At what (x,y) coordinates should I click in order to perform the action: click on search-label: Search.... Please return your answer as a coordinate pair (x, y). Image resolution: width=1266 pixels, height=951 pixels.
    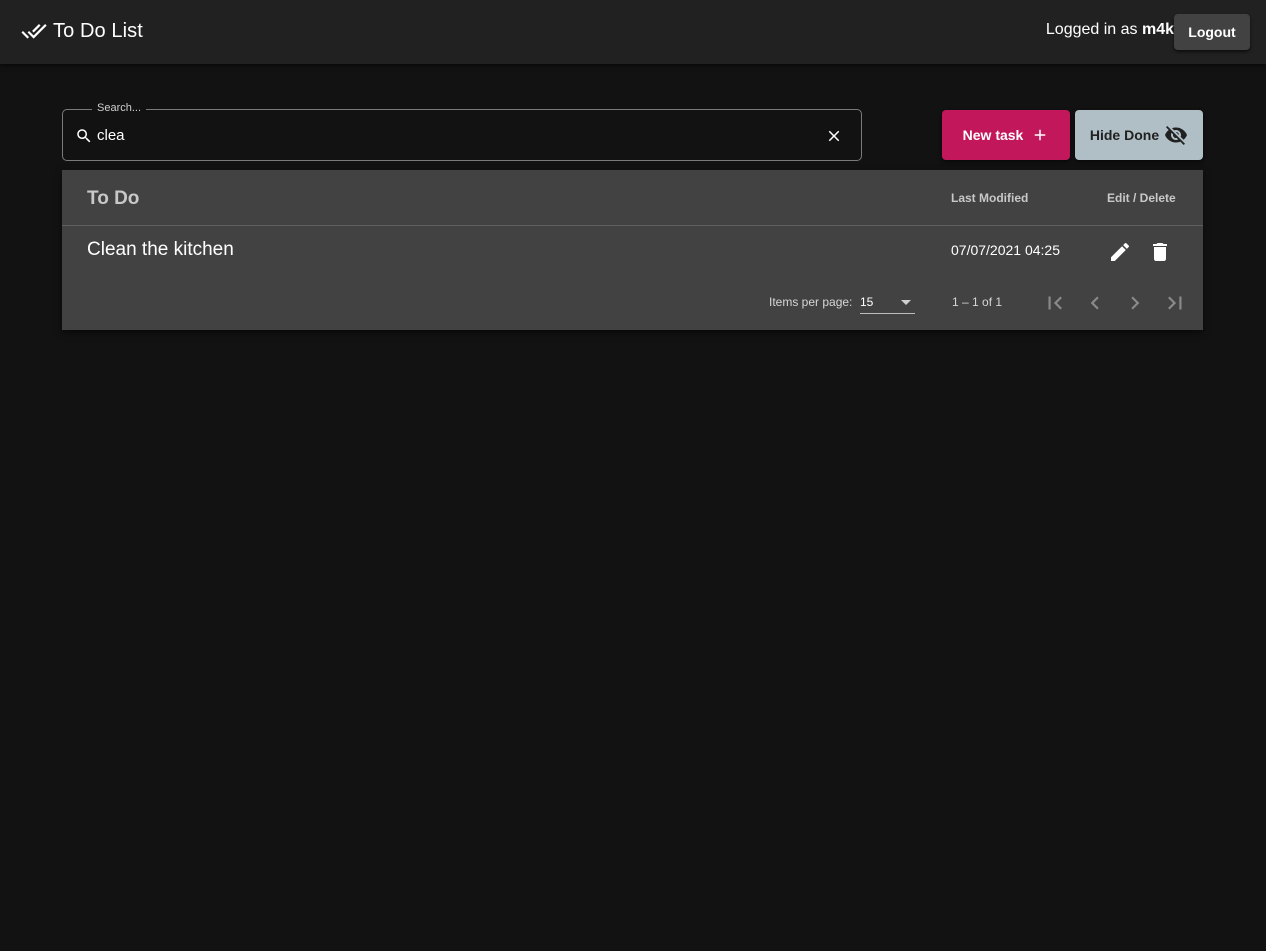
    Looking at the image, I should click on (119, 108).